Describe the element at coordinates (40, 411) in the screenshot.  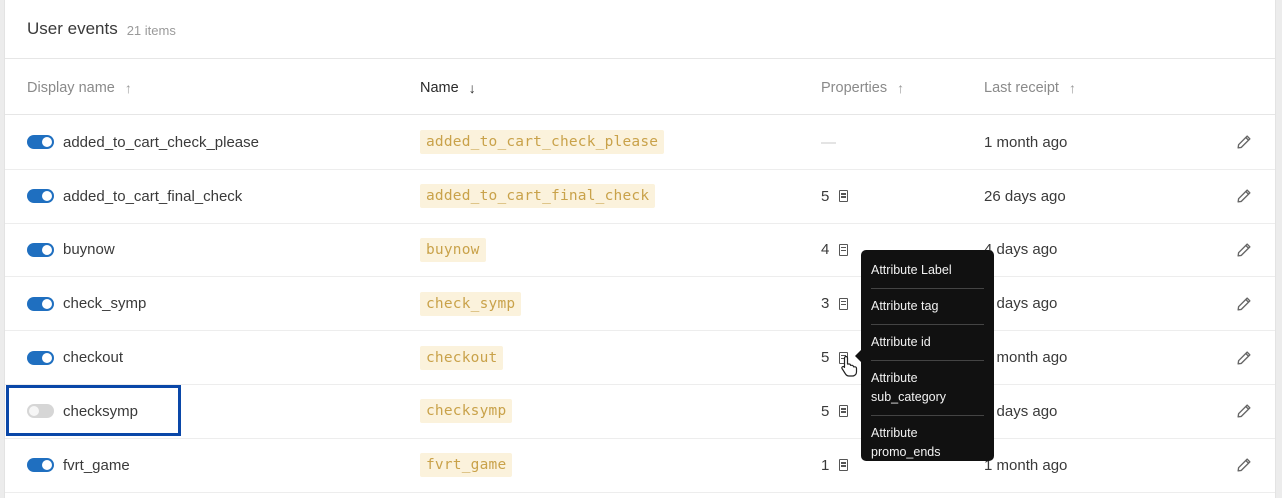
I see `disabled-toggle` at that location.